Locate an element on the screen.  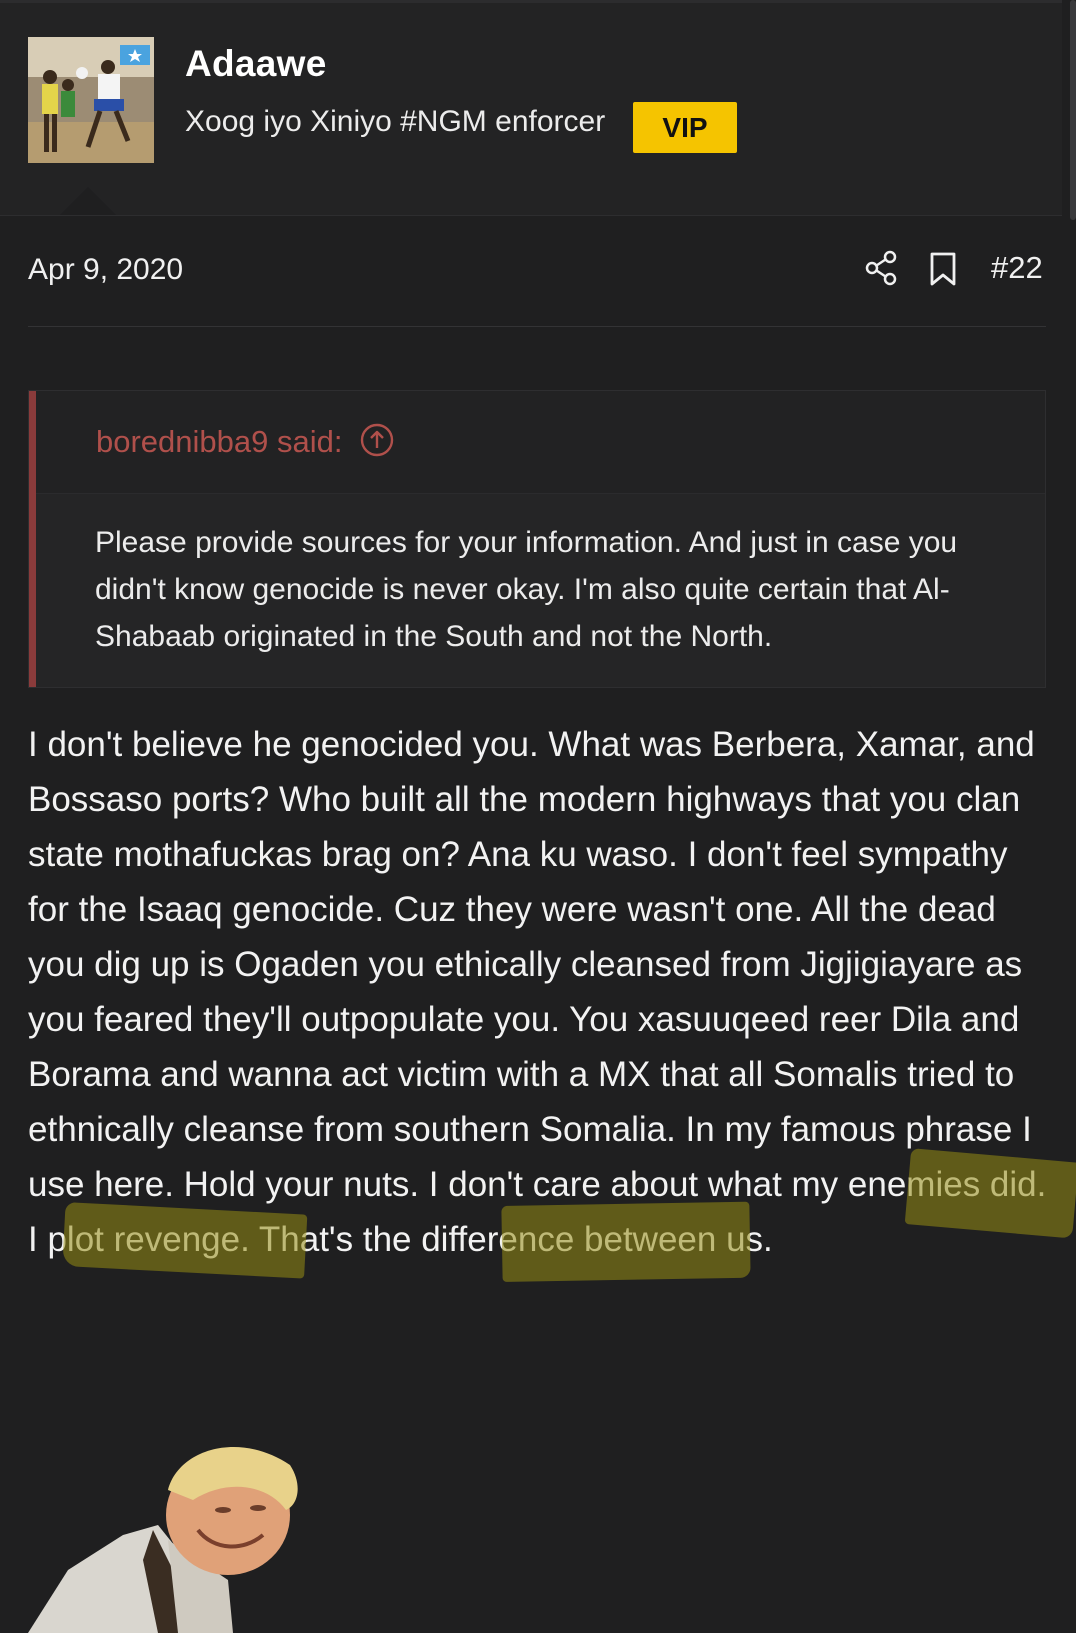
post-date: Apr 9, 2020 is located at coordinates (105, 270).